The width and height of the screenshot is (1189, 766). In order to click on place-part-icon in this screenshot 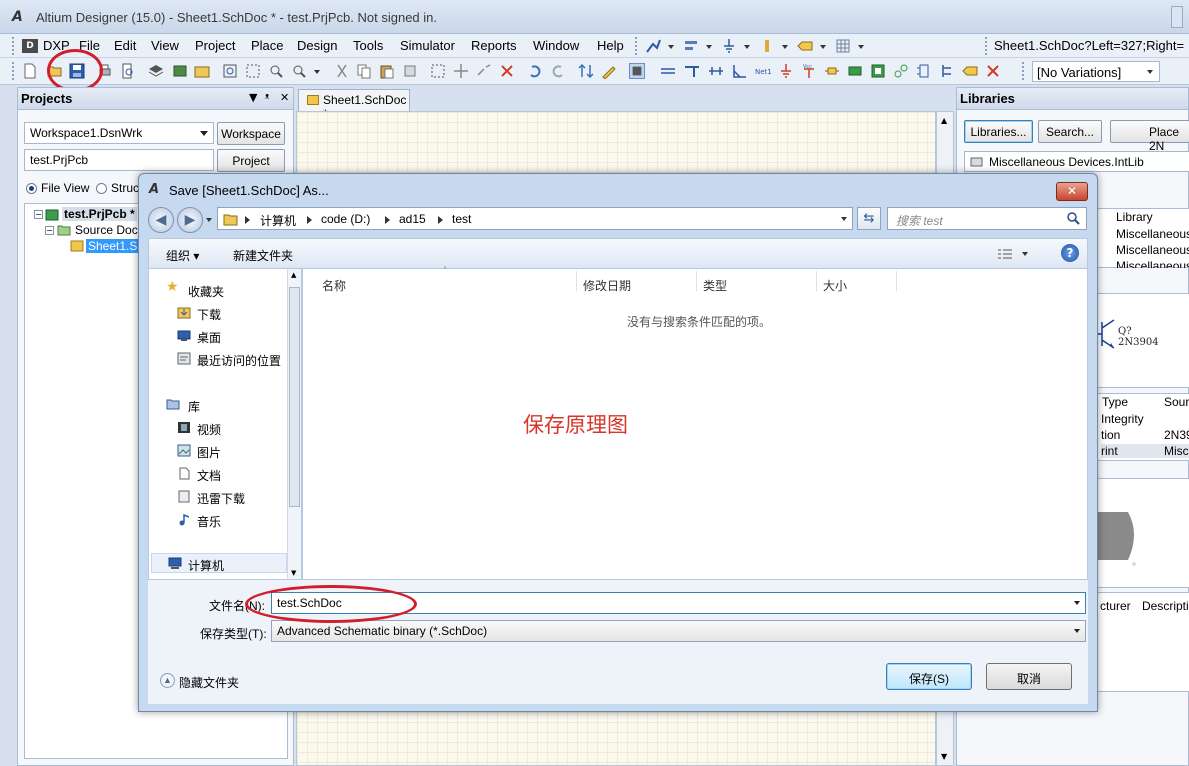, I will do `click(832, 71)`.